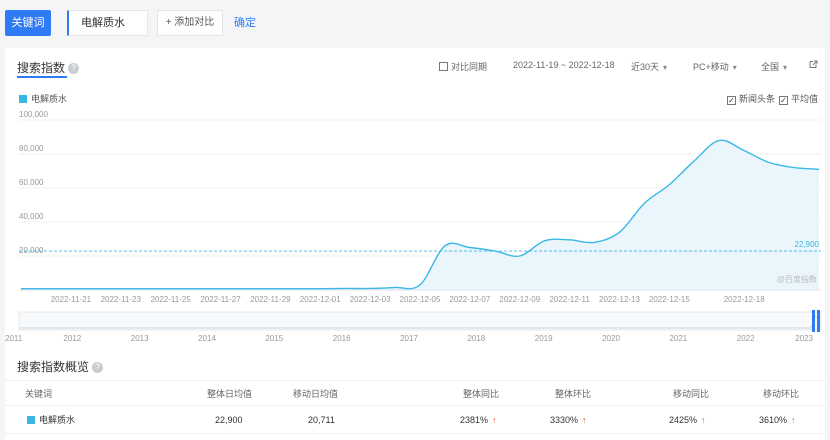 The width and height of the screenshot is (830, 440). I want to click on timeline-handle-left, so click(813, 321).